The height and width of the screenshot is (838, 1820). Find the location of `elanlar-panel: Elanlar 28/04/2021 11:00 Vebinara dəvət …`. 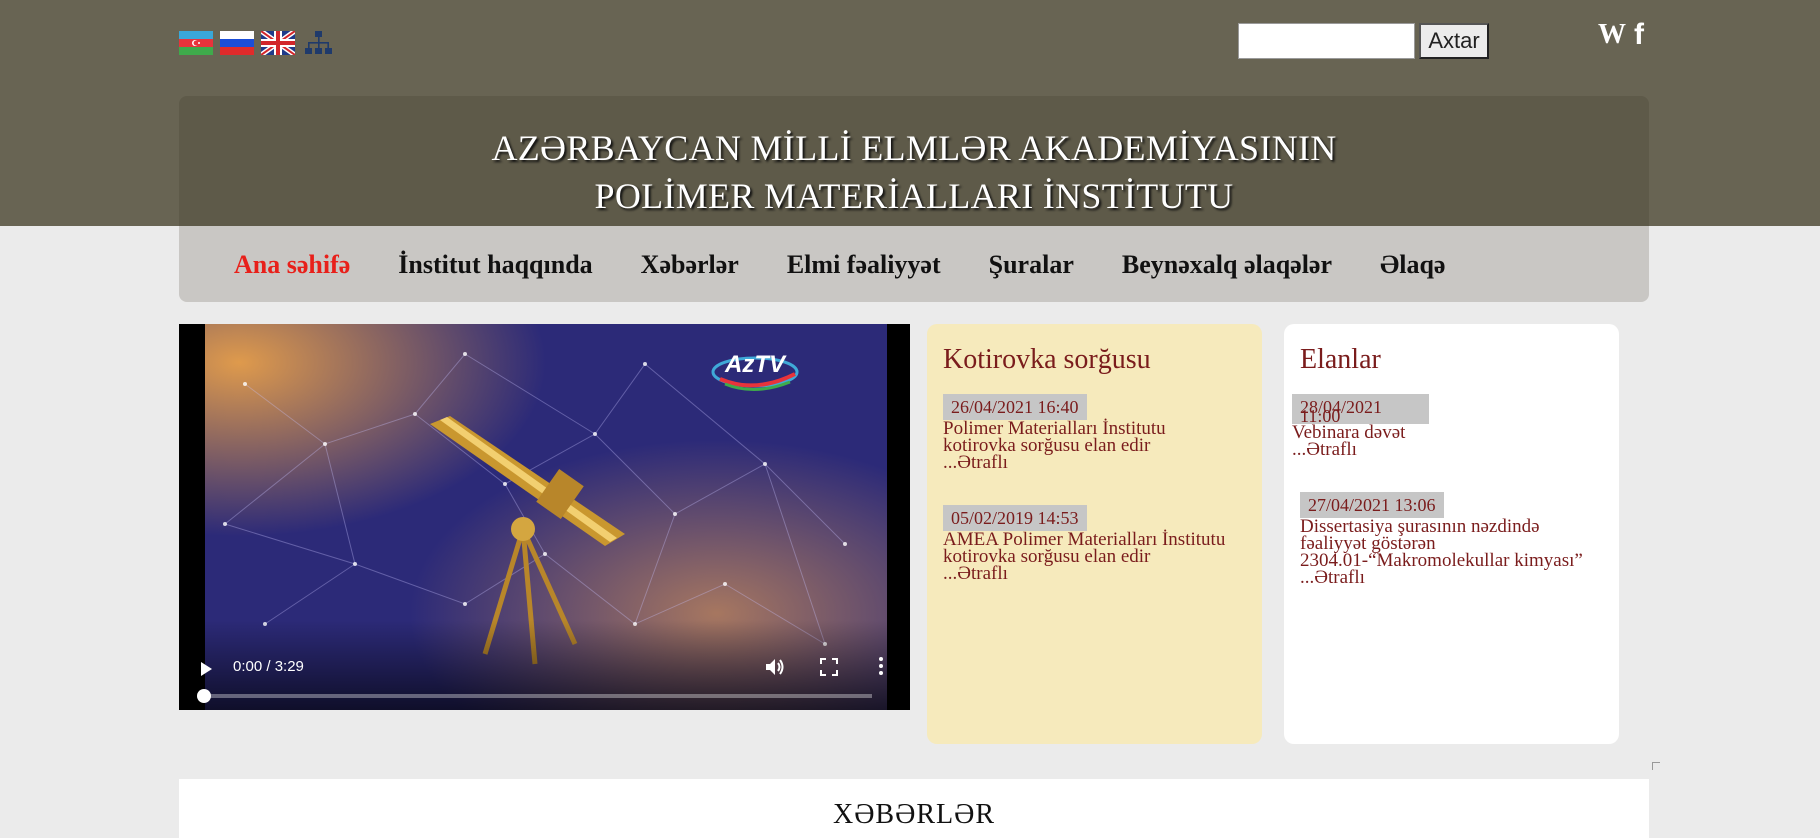

elanlar-panel: Elanlar 28/04/2021 11:00 Vebinara dəvət … is located at coordinates (1451, 534).